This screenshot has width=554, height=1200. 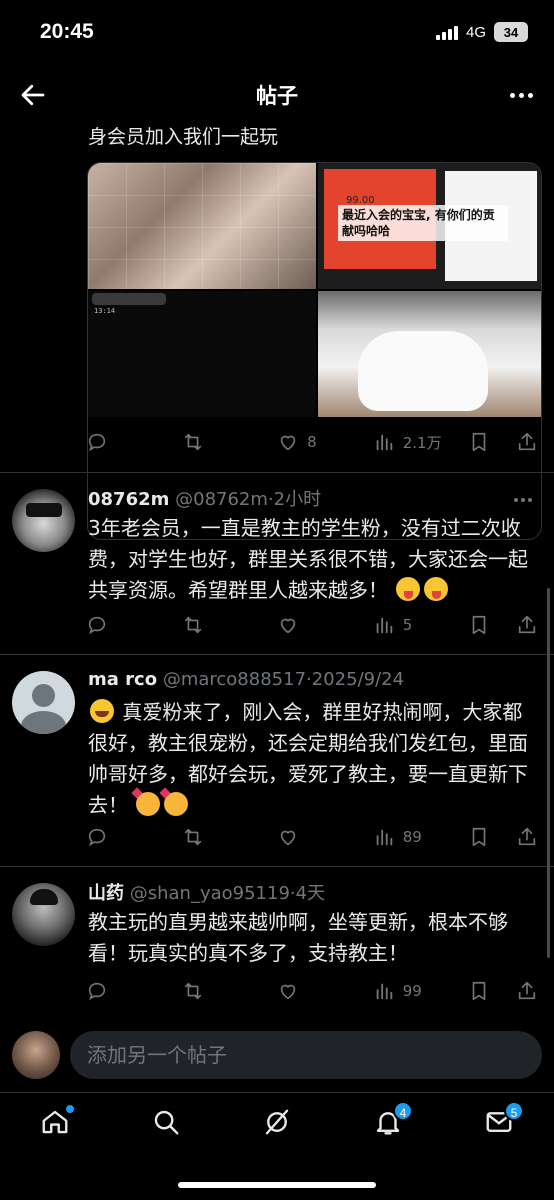 What do you see at coordinates (122, 679) in the screenshot?
I see `author-name: ma rco` at bounding box center [122, 679].